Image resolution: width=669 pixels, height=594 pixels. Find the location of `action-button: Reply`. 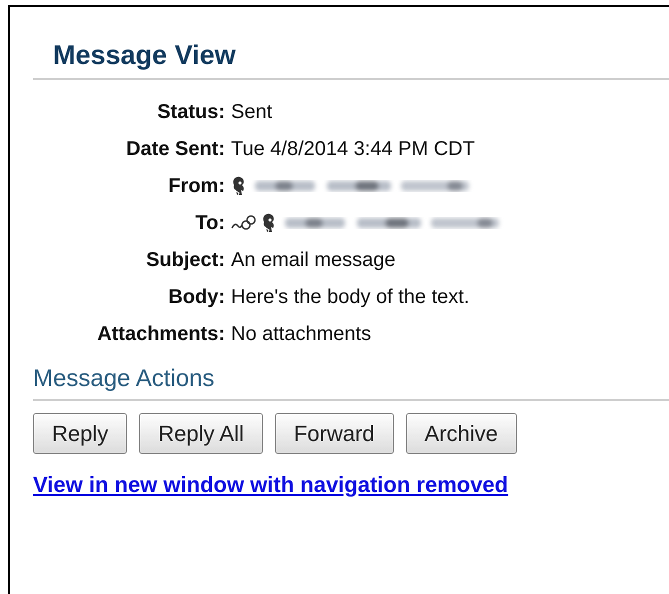

action-button: Reply is located at coordinates (80, 433).